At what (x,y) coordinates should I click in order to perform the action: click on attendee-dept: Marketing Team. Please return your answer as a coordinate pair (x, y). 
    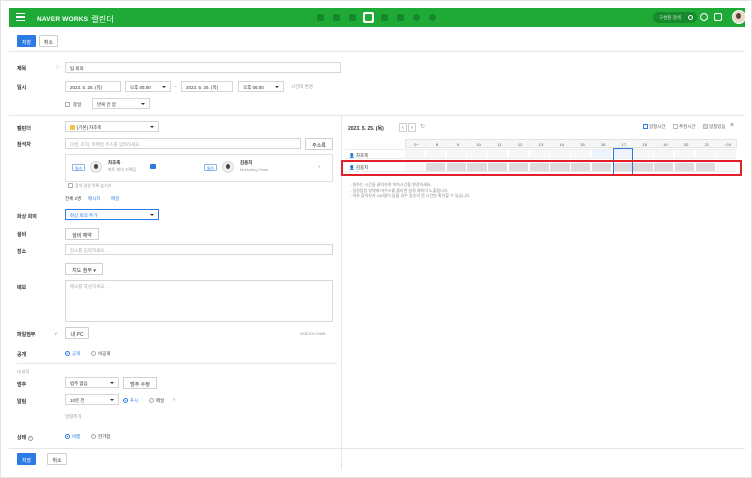
    Looking at the image, I should click on (254, 169).